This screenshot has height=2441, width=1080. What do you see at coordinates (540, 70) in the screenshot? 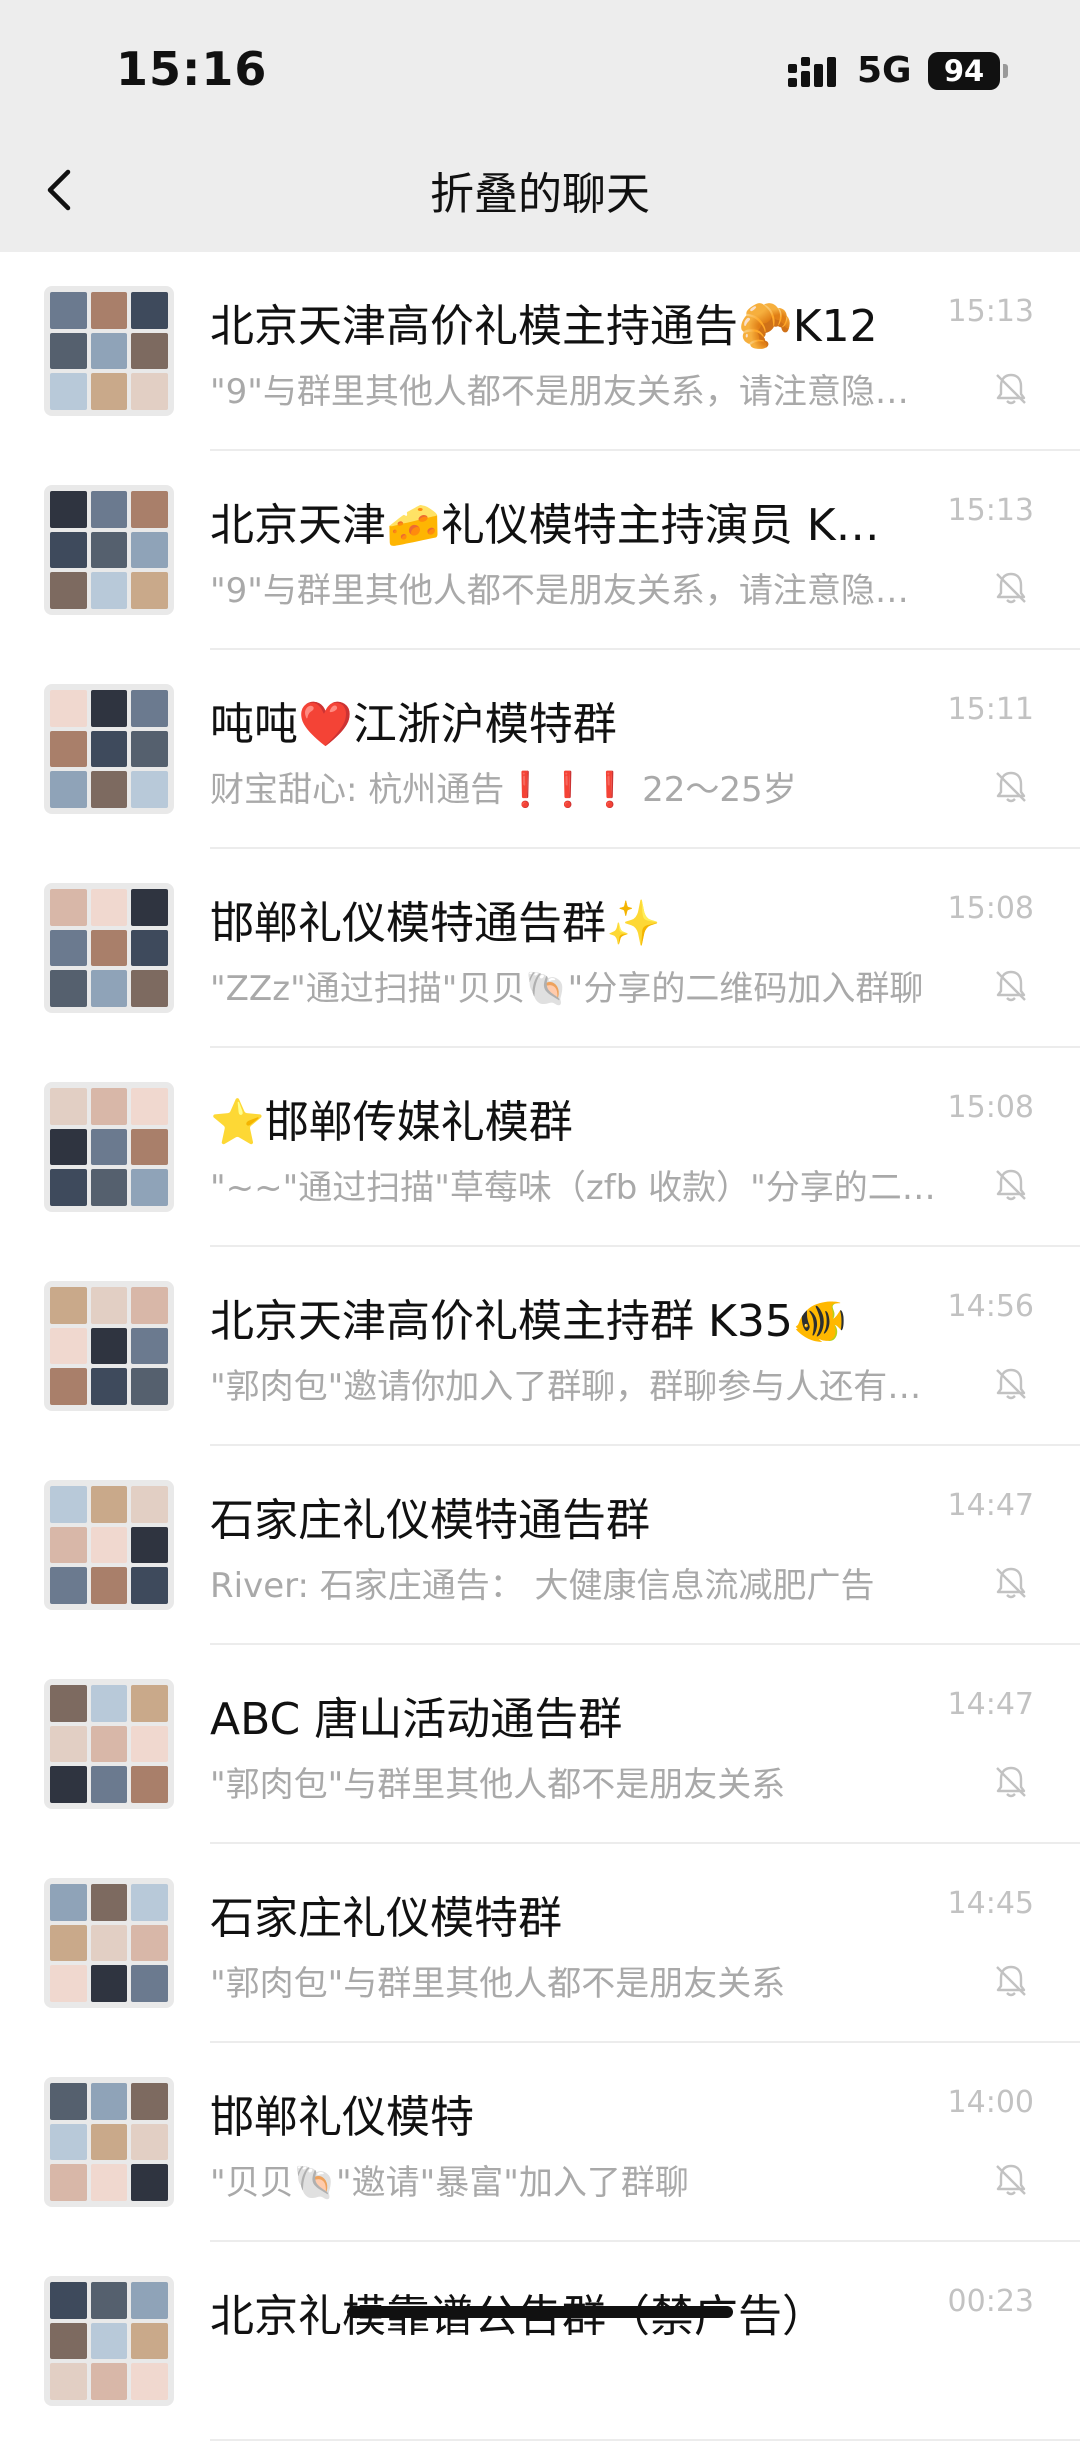
I see `status-bar: 15:16 5G 94` at bounding box center [540, 70].